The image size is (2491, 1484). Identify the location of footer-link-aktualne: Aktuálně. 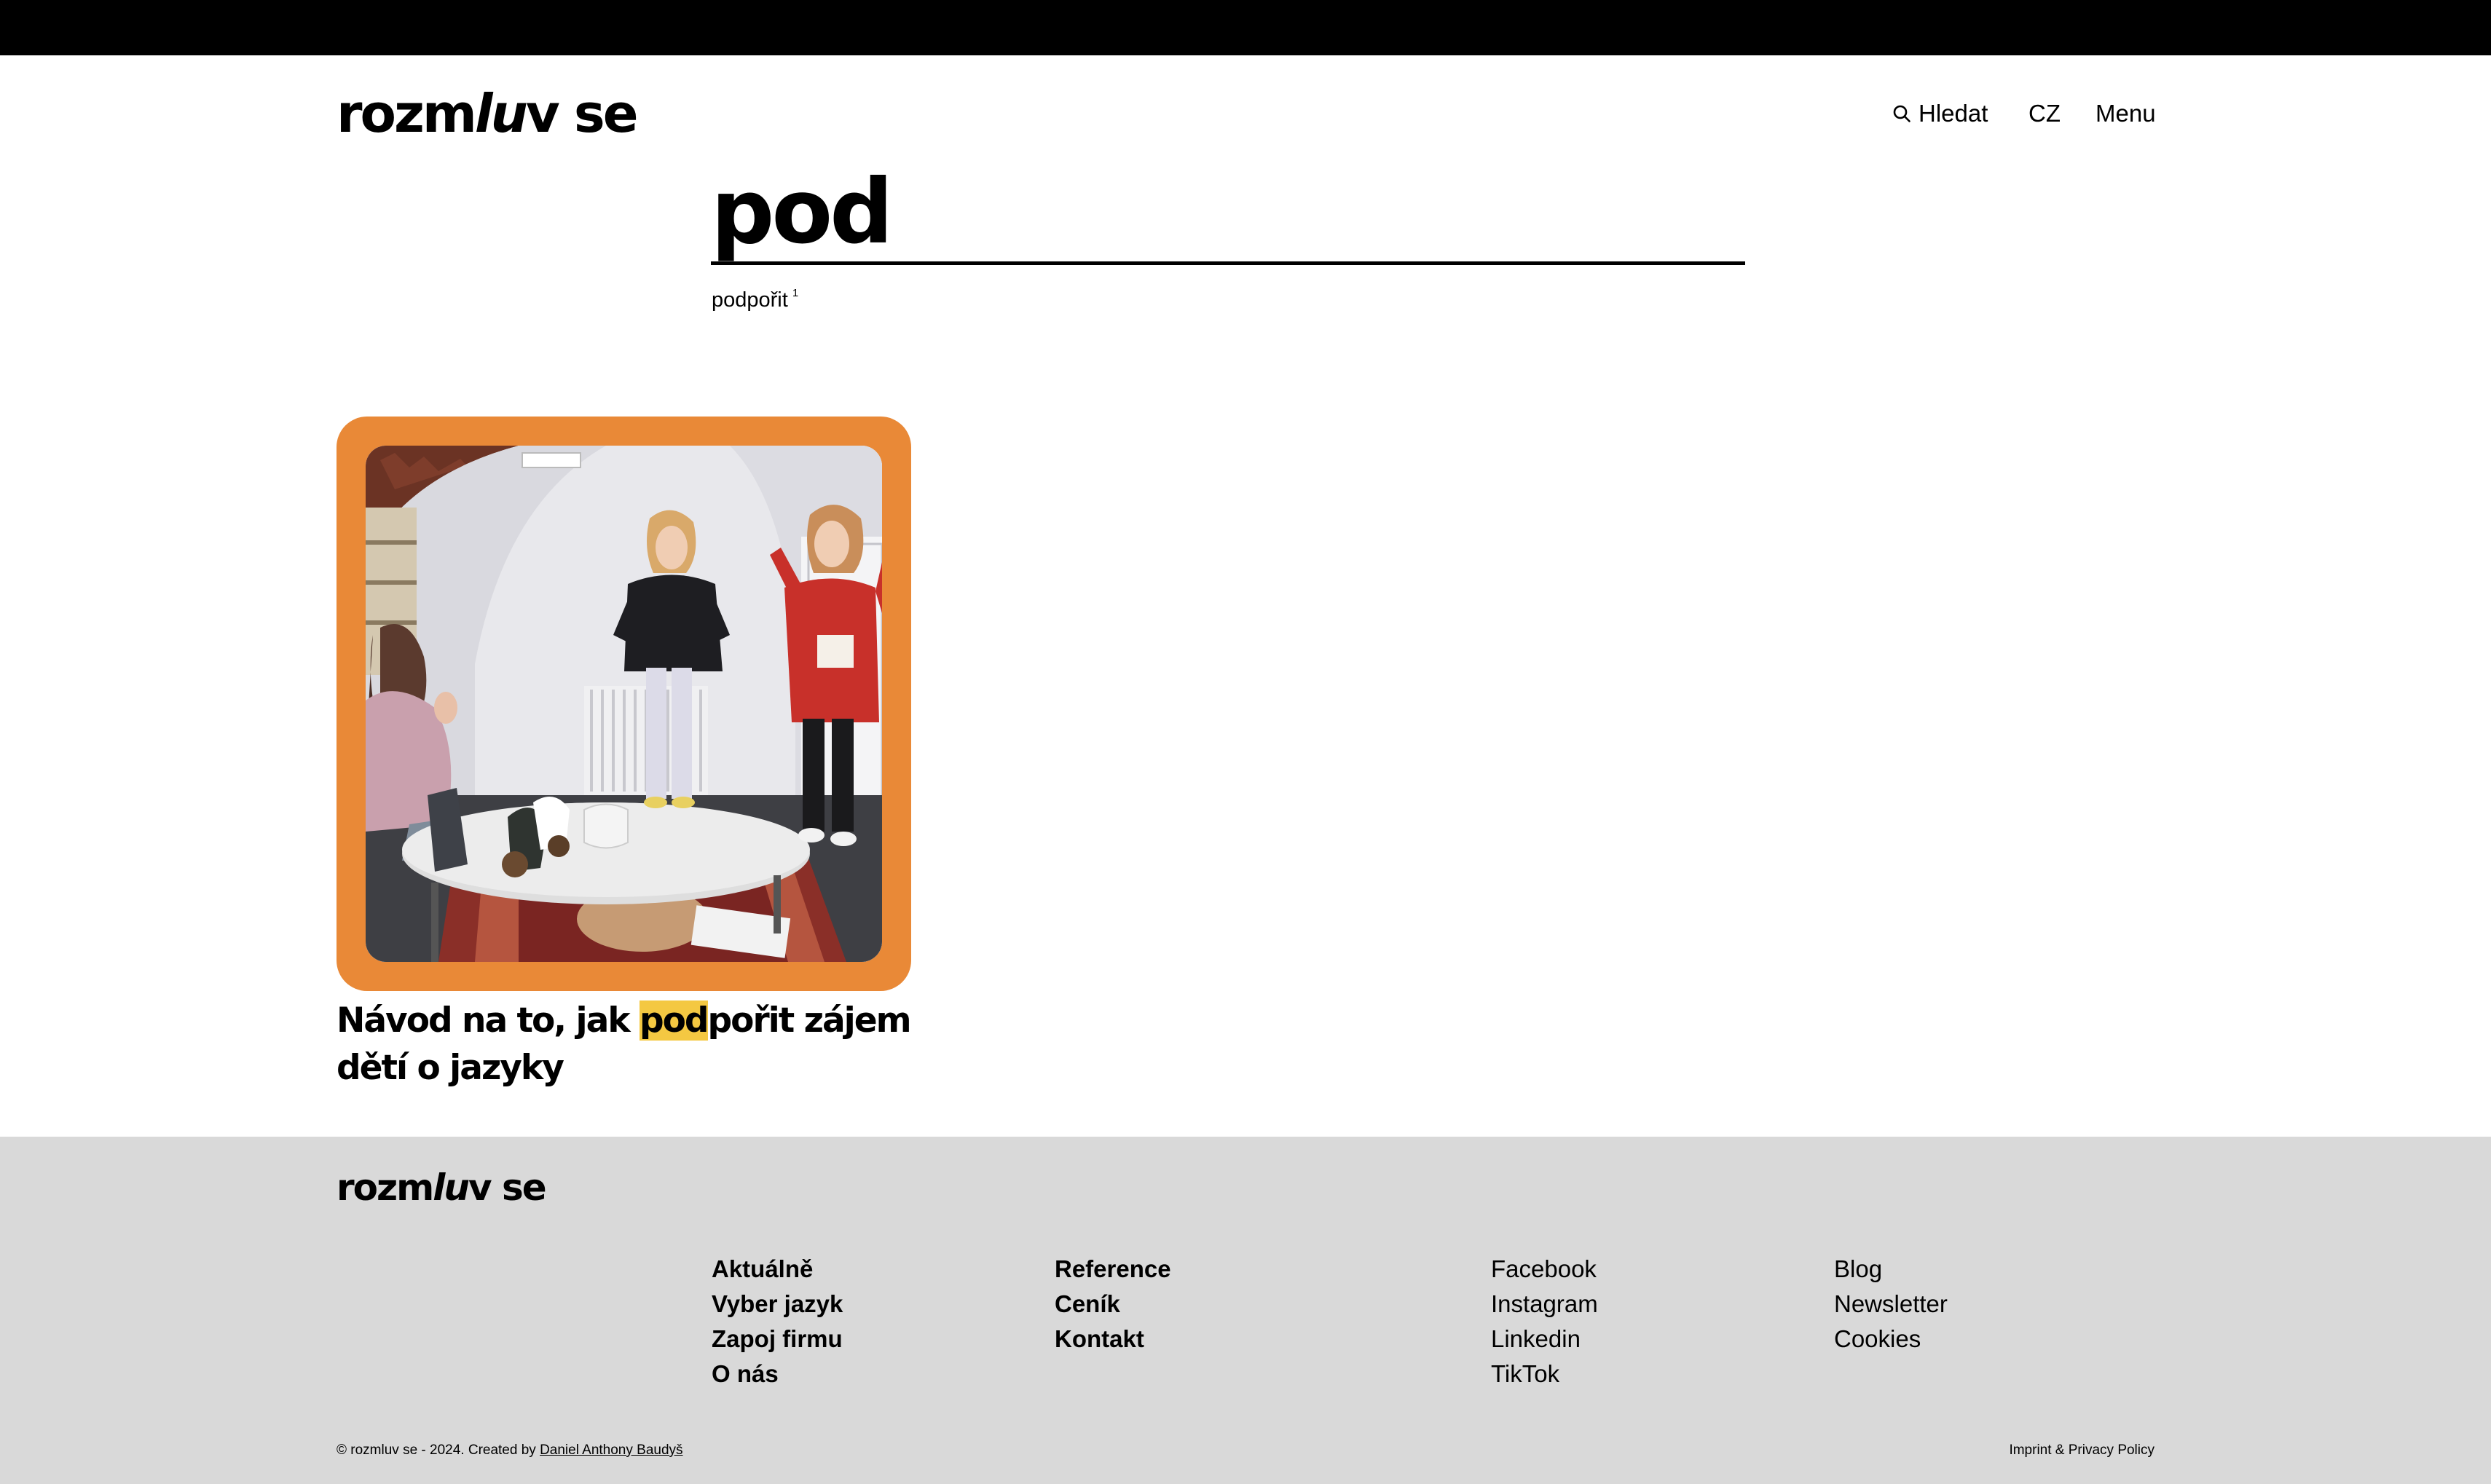
(777, 1269).